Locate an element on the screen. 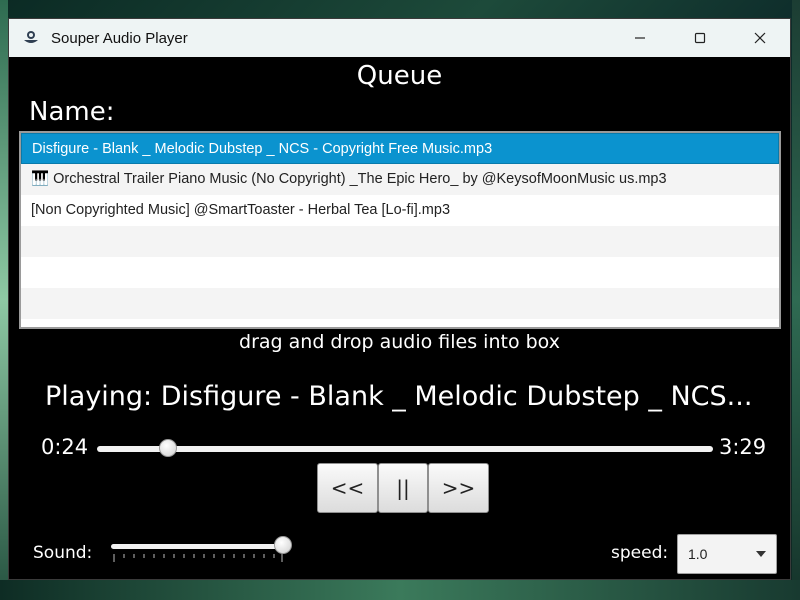  next-button: >> is located at coordinates (458, 488).